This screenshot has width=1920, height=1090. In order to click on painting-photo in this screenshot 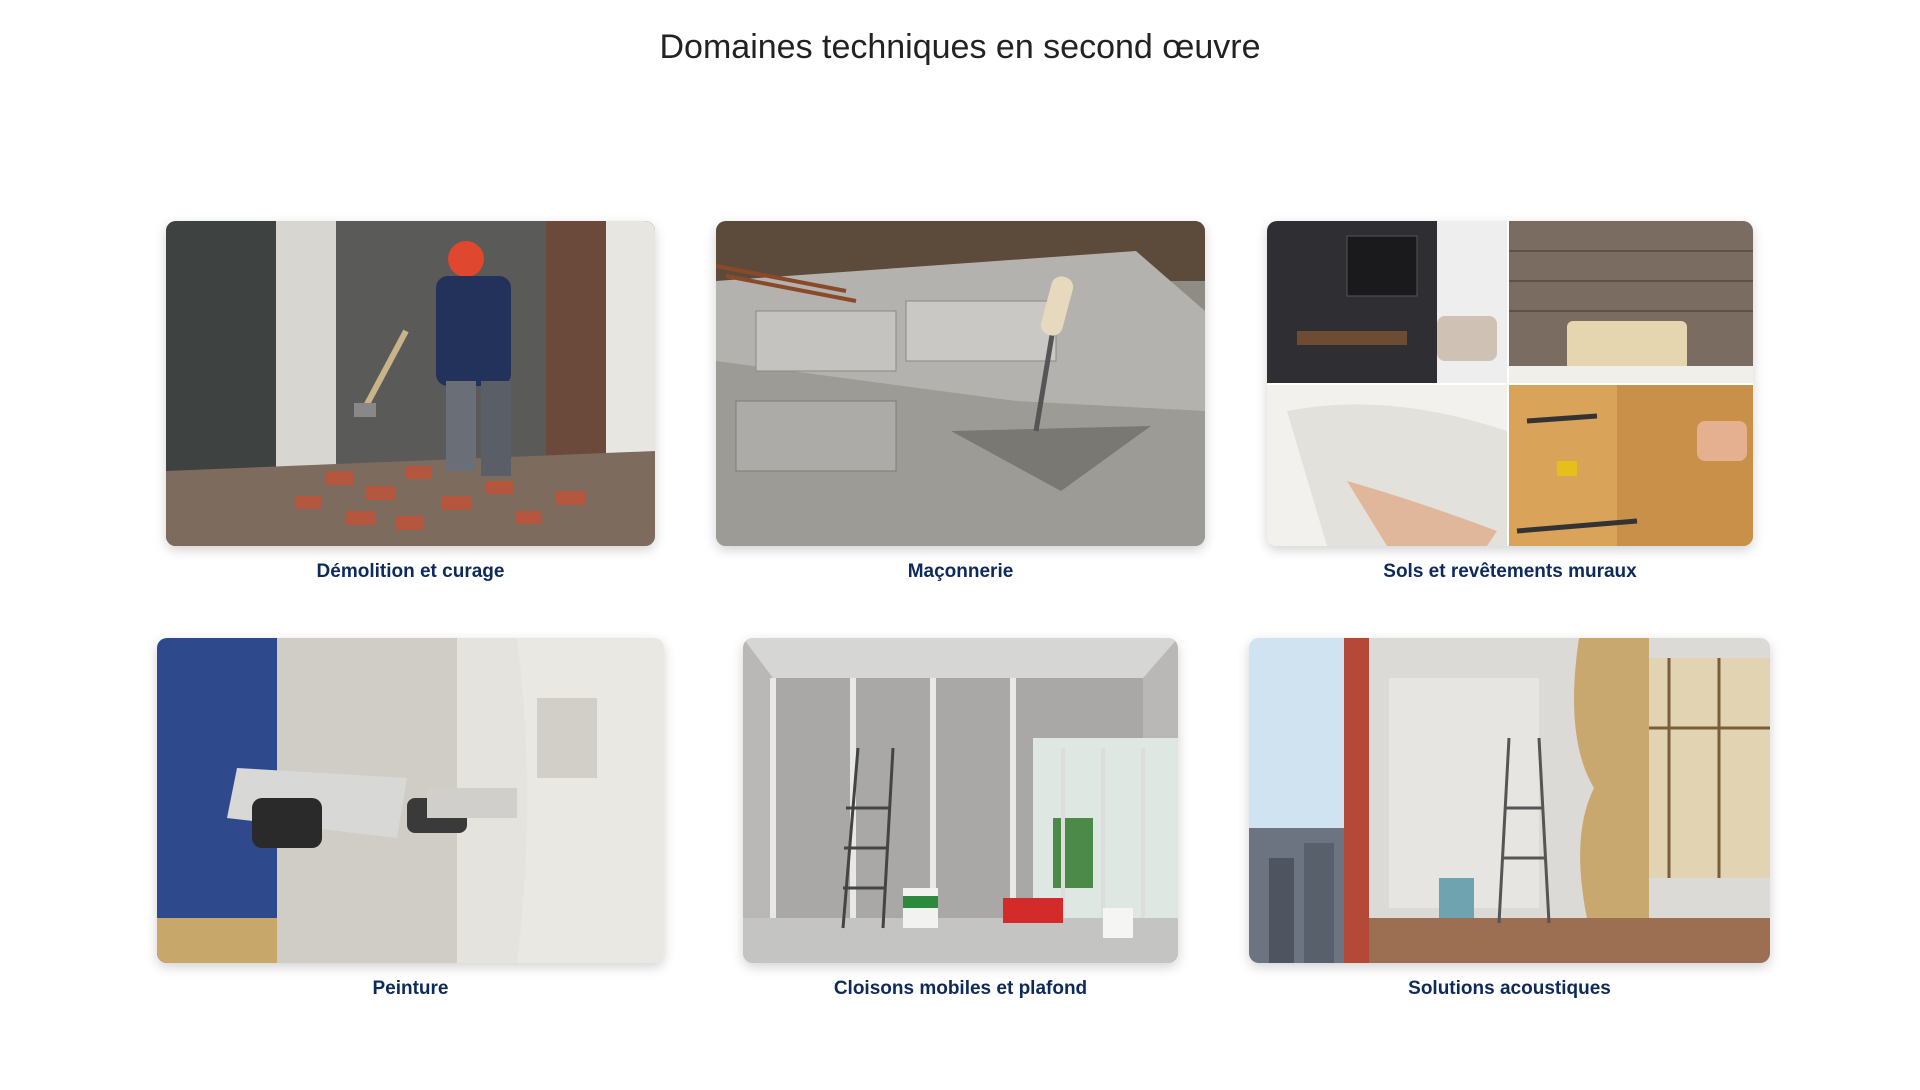, I will do `click(410, 800)`.